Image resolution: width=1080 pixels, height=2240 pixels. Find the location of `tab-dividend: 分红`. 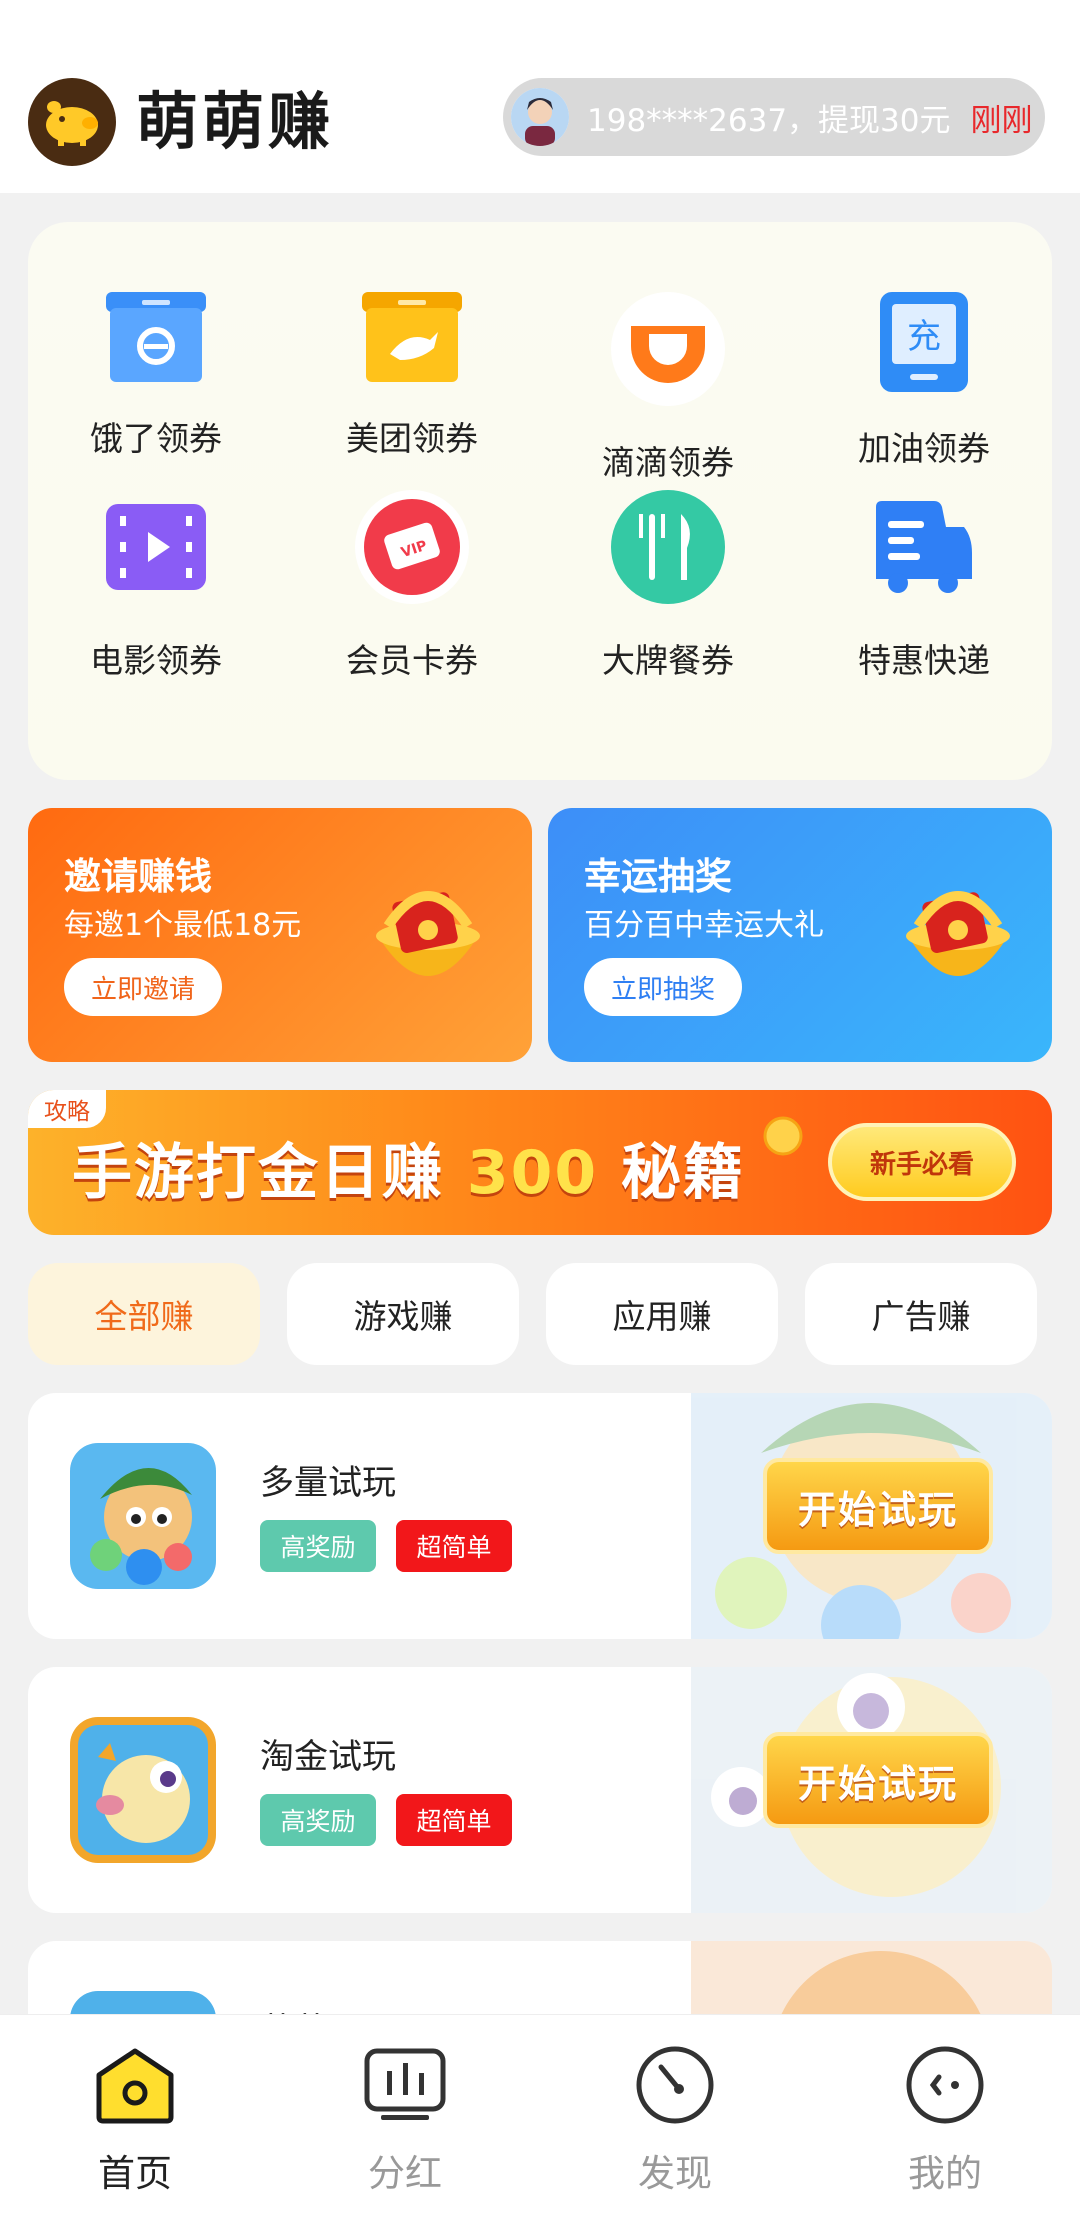

tab-dividend: 分红 is located at coordinates (405, 2131).